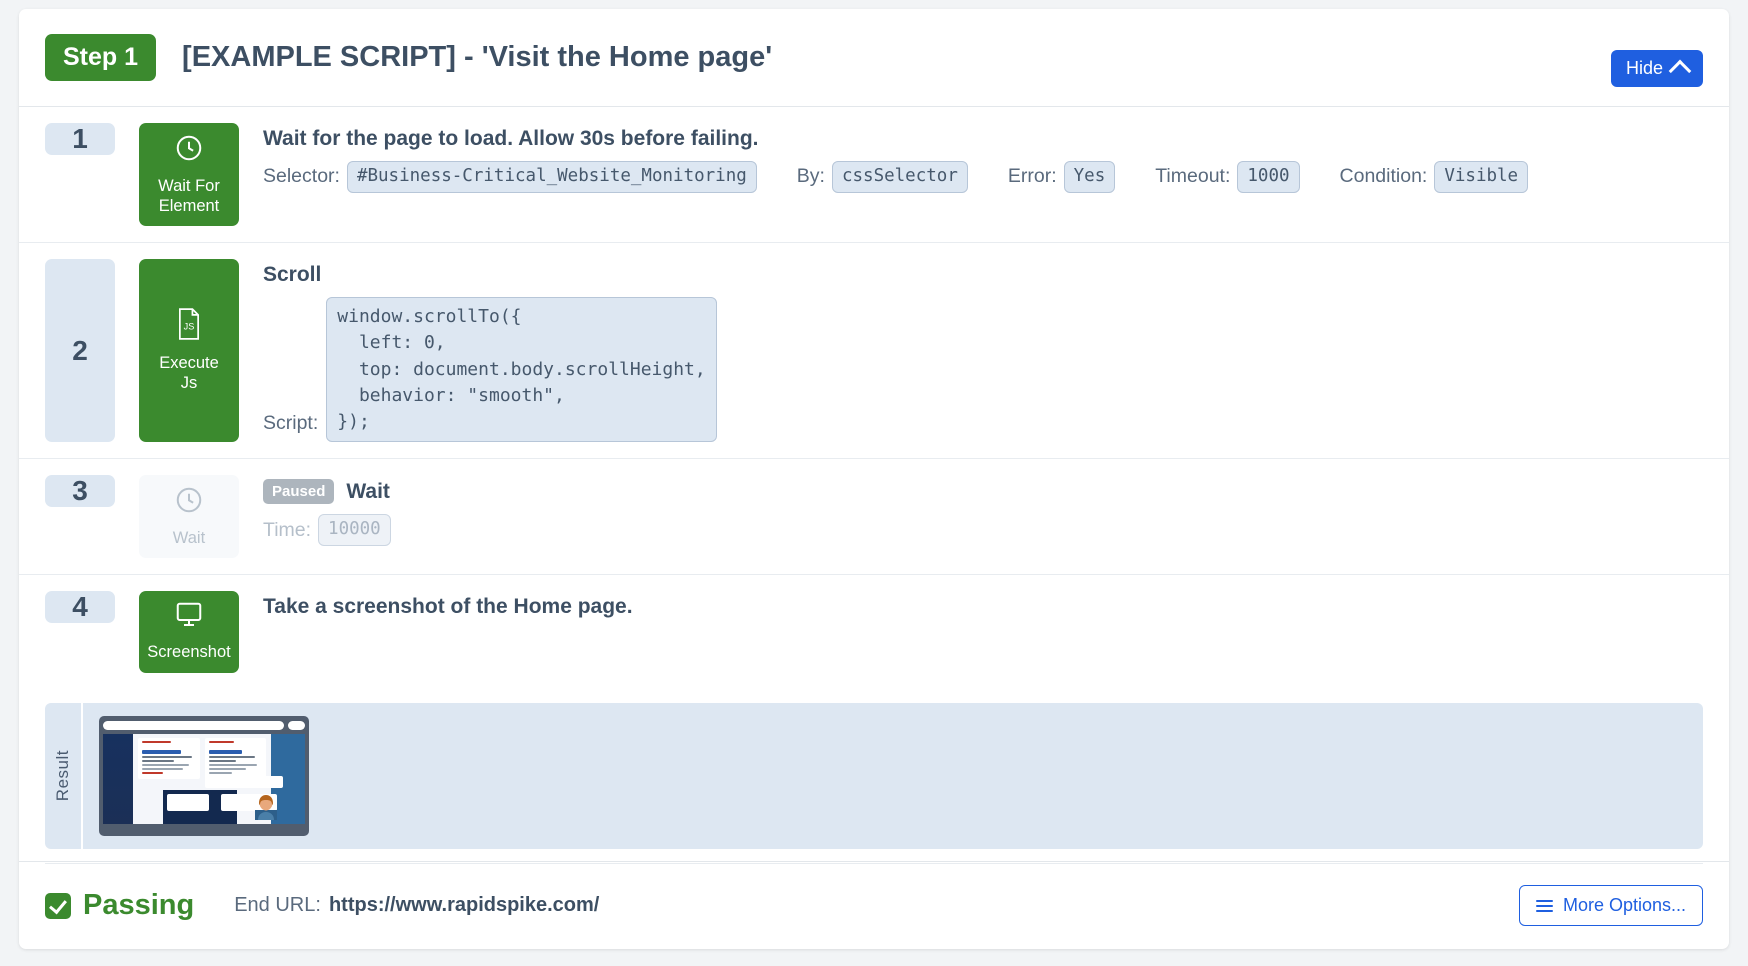 Image resolution: width=1748 pixels, height=966 pixels. Describe the element at coordinates (296, 726) in the screenshot. I see `thumbnail-browser-button` at that location.